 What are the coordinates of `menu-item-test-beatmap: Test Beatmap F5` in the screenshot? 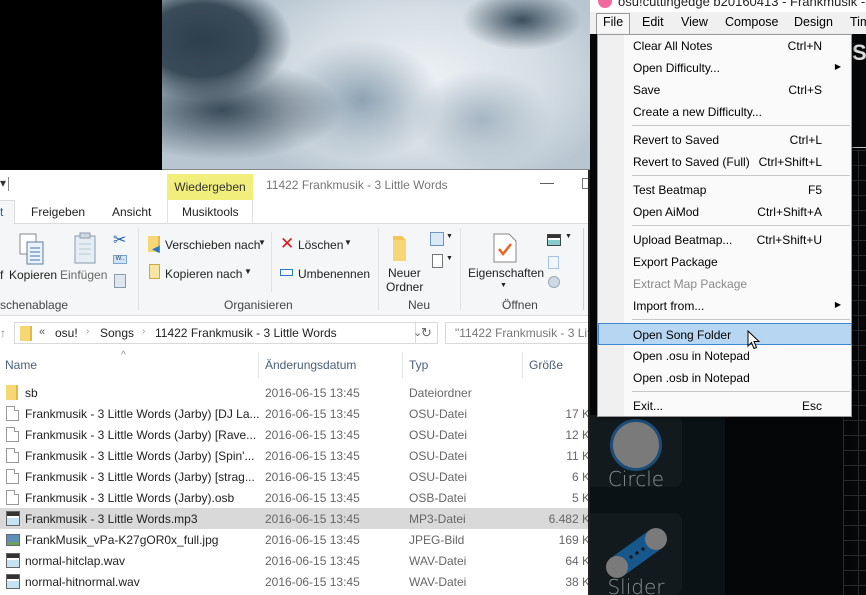 It's located at (725, 190).